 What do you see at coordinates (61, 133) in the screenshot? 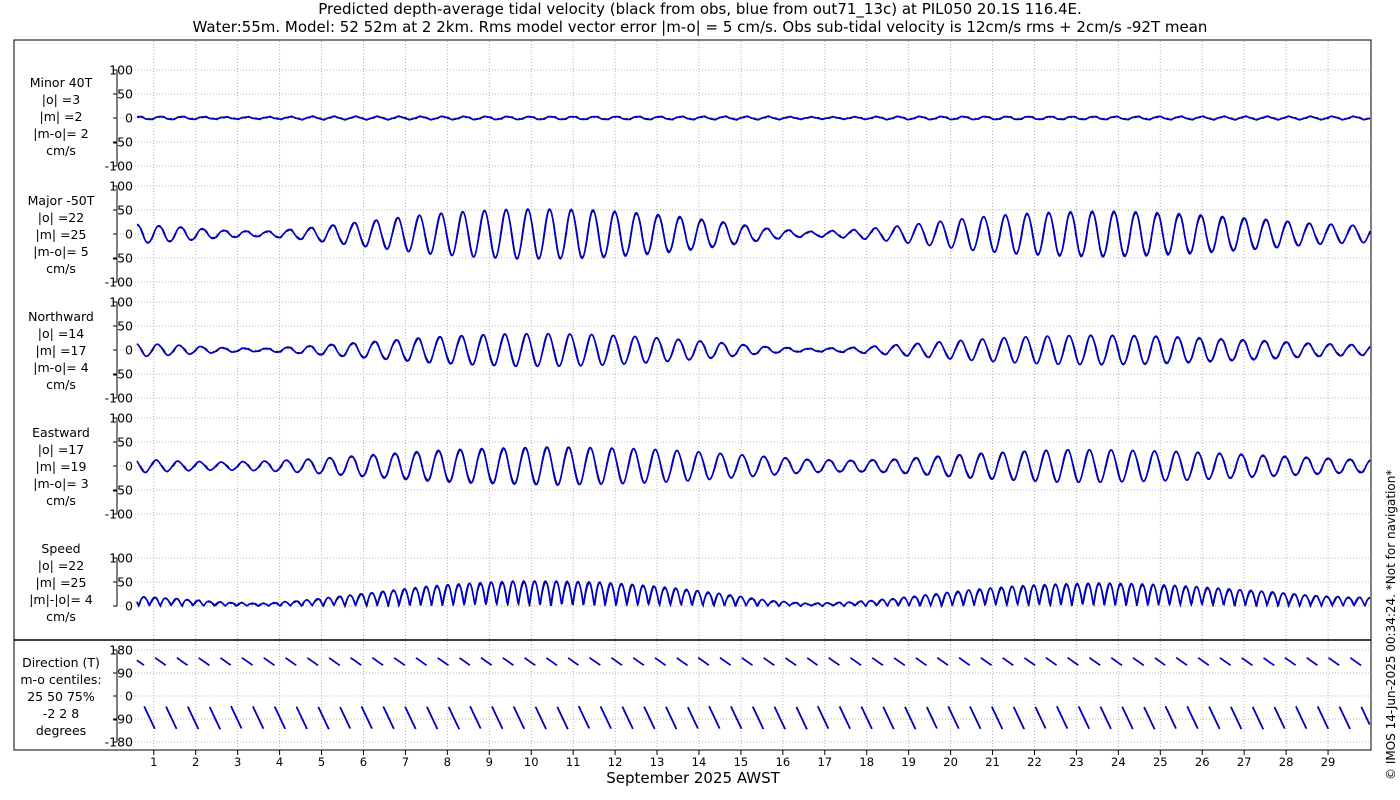
I see `panel-label-line: |m-o|= 2` at bounding box center [61, 133].